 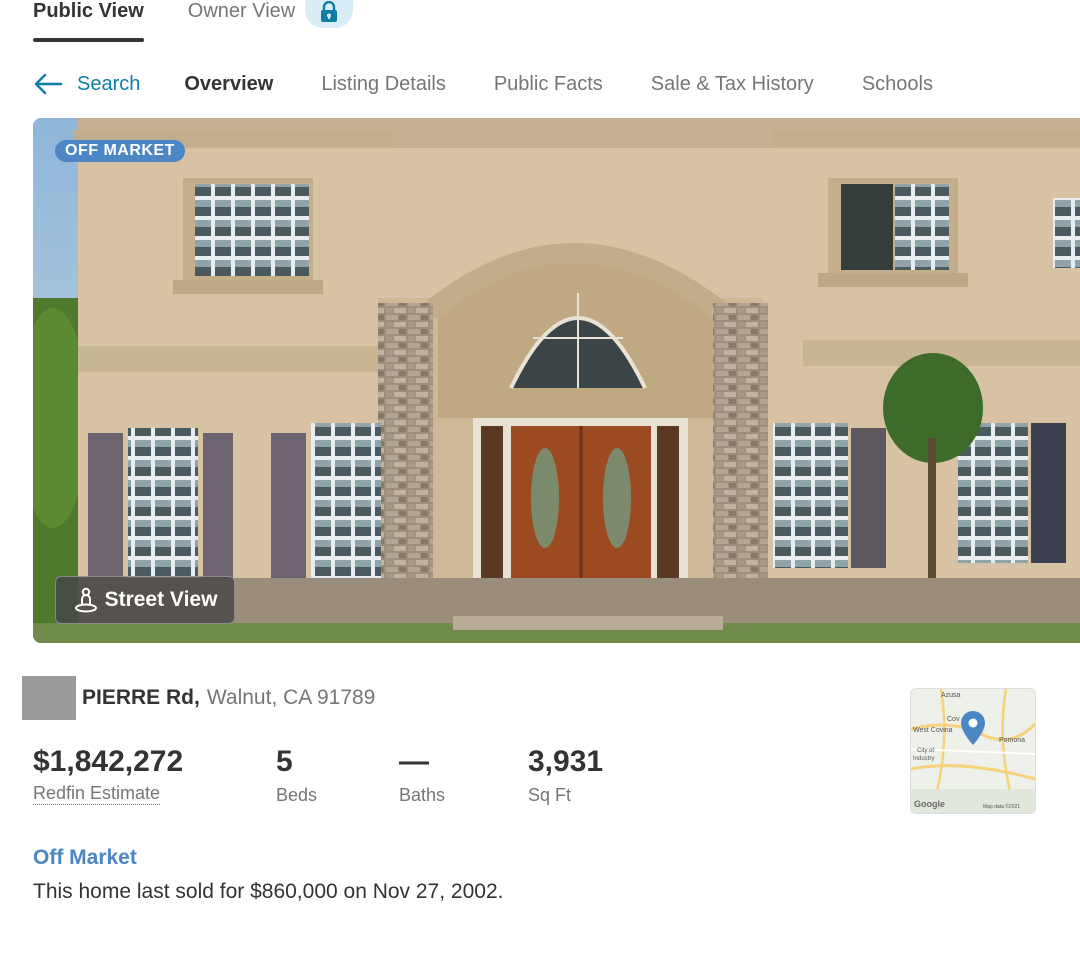 I want to click on nav-public-facts: Public Facts, so click(x=548, y=84).